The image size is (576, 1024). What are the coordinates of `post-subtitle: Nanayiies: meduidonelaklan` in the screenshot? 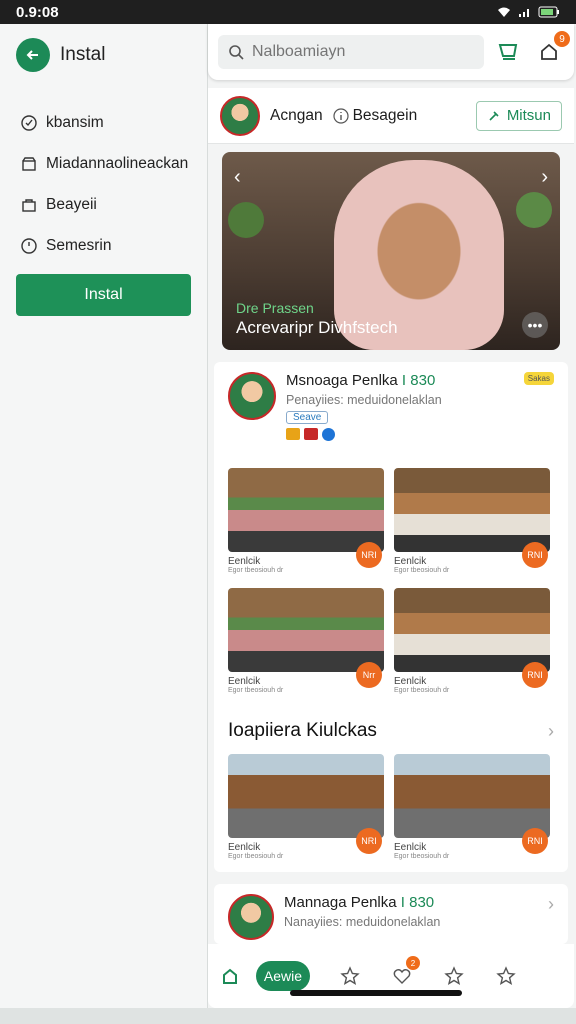 It's located at (362, 922).